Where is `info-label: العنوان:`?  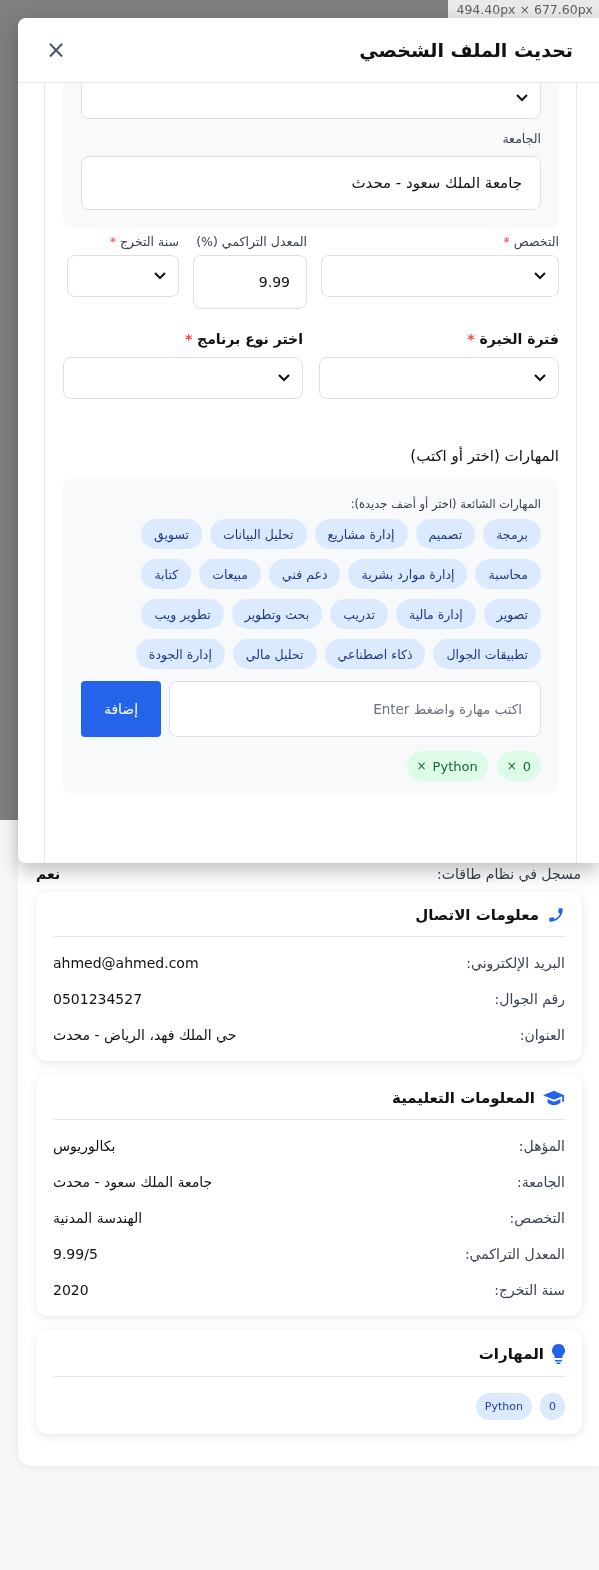 info-label: العنوان: is located at coordinates (542, 1035).